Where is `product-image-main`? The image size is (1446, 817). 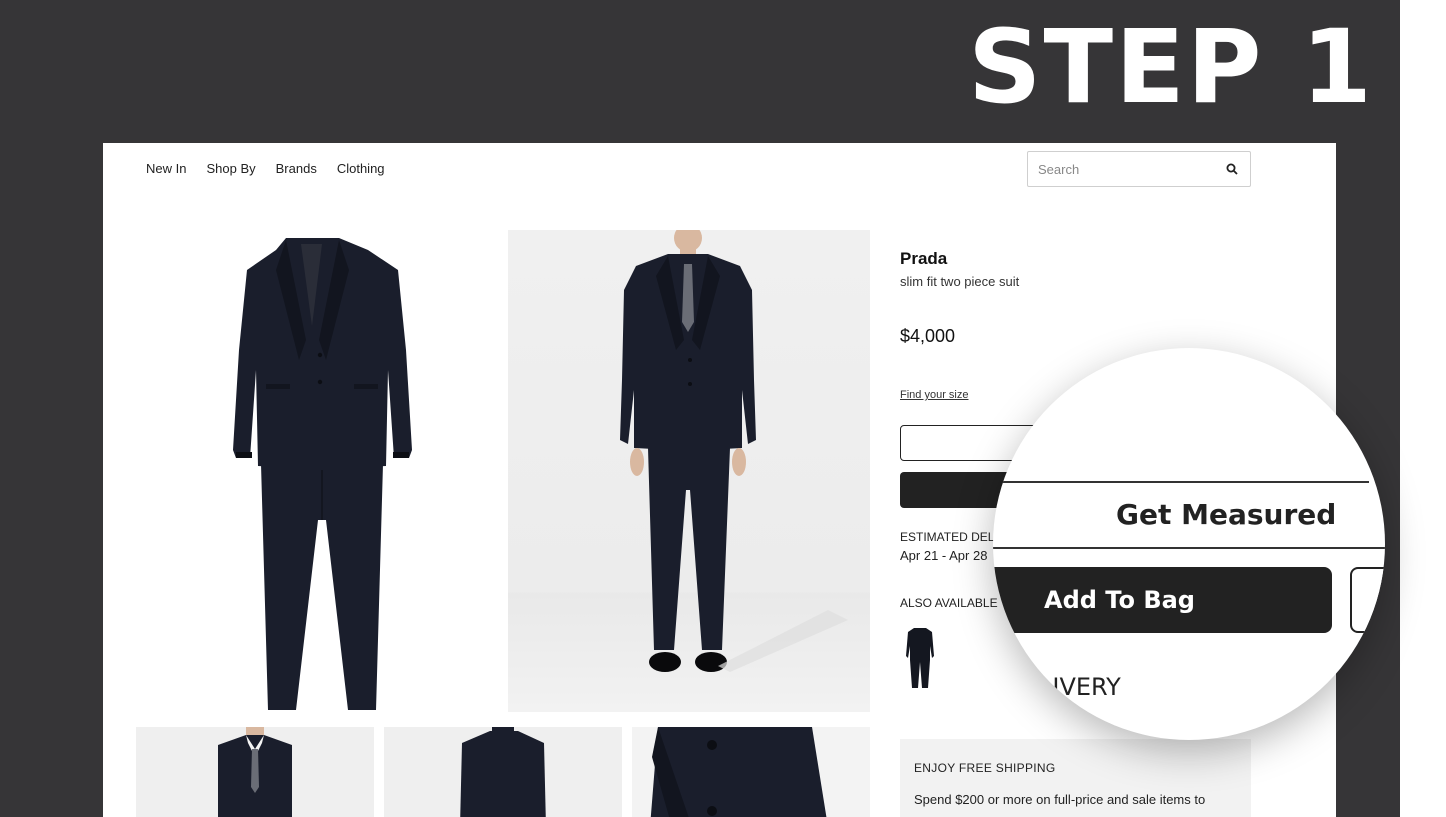
product-image-main is located at coordinates (317, 471).